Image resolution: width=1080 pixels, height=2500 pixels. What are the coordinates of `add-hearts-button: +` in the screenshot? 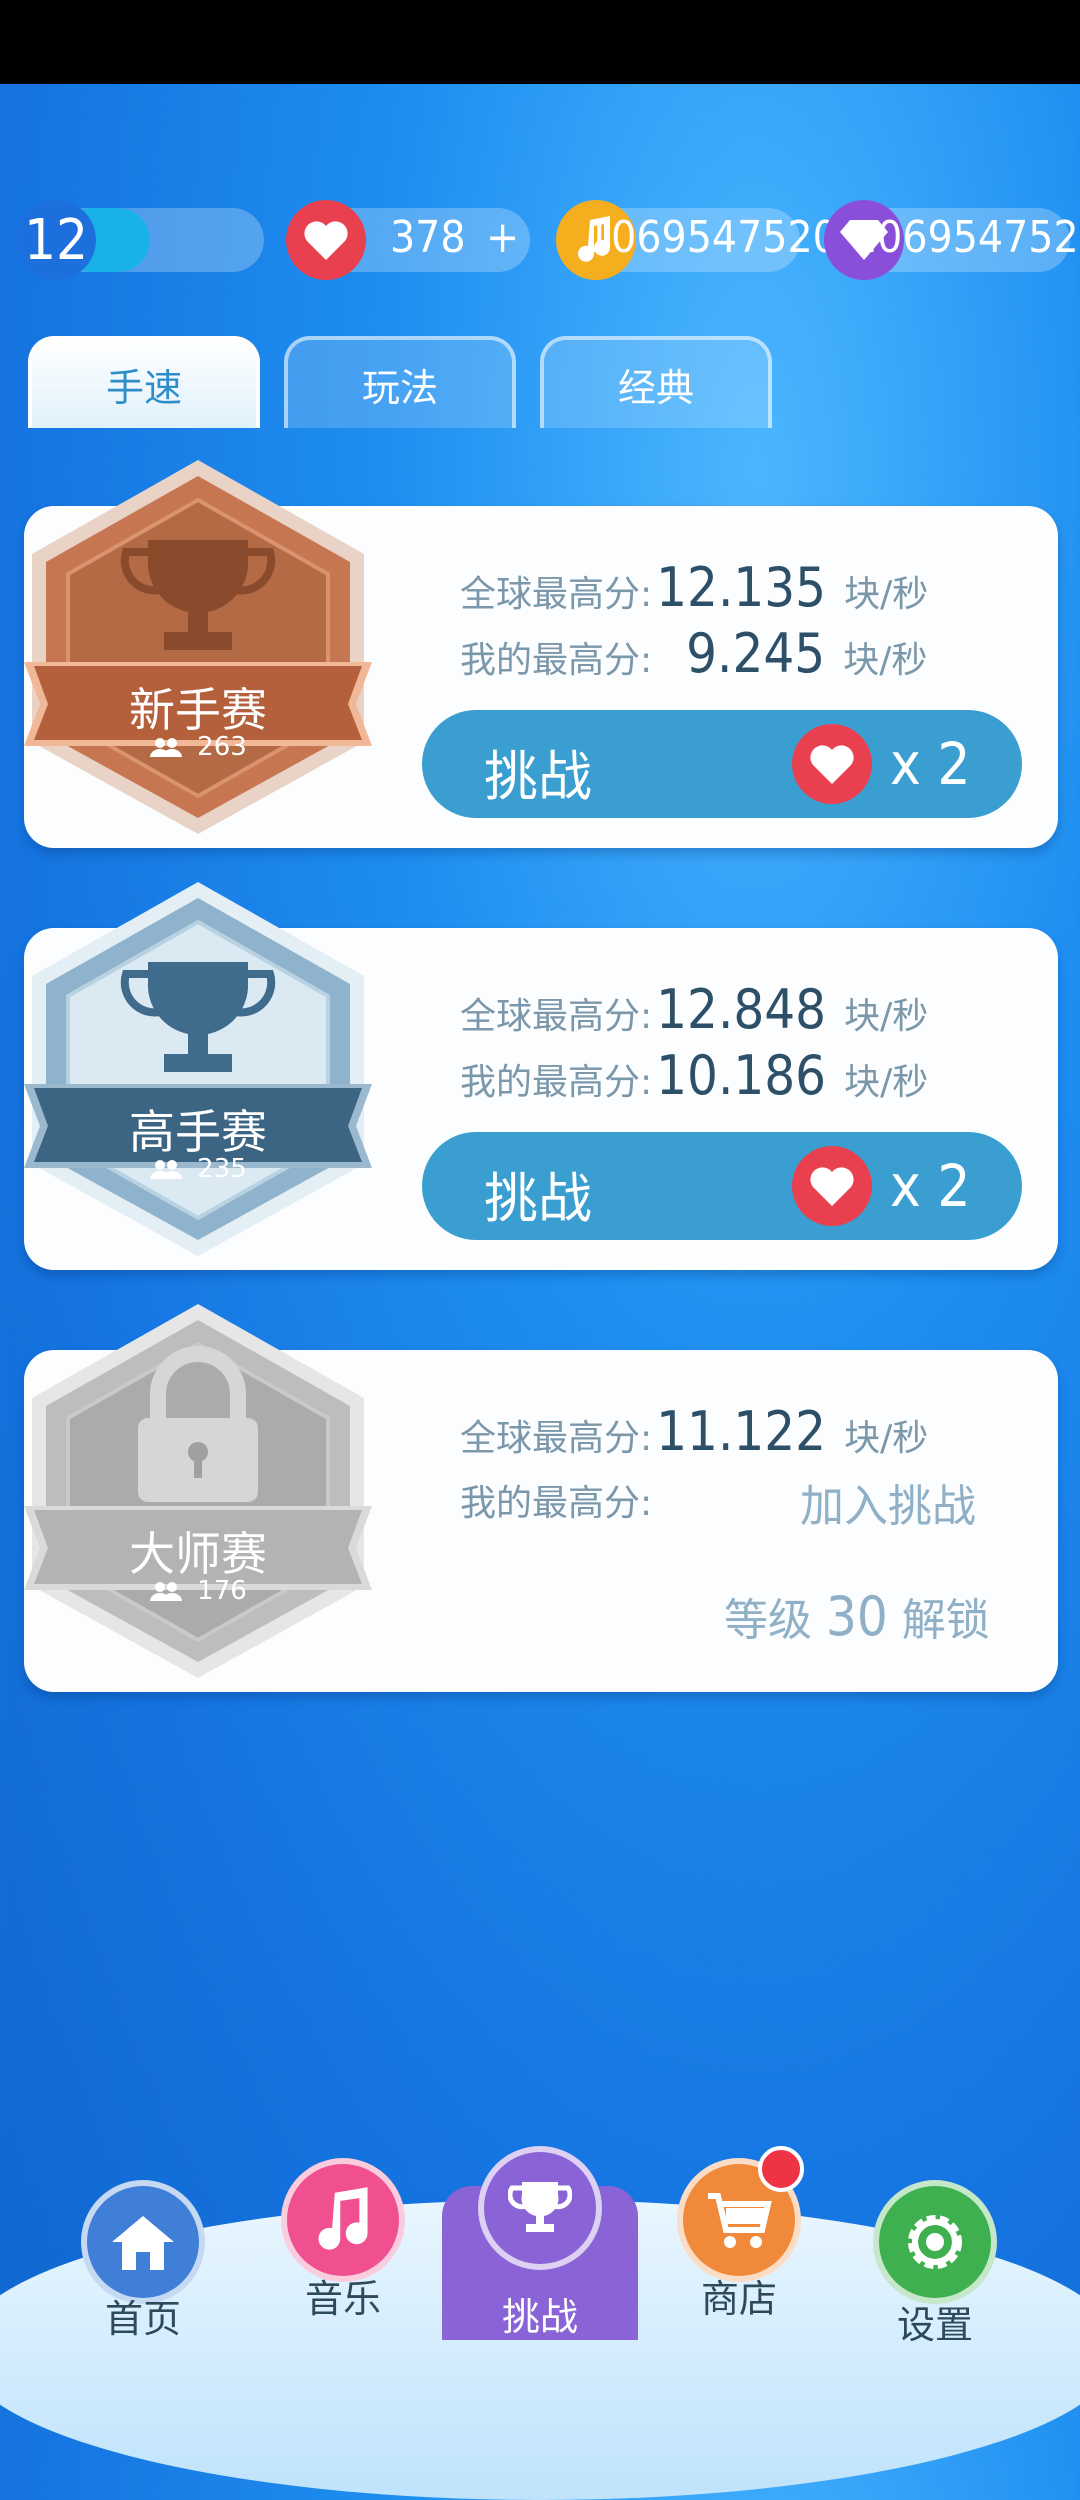 It's located at (502, 237).